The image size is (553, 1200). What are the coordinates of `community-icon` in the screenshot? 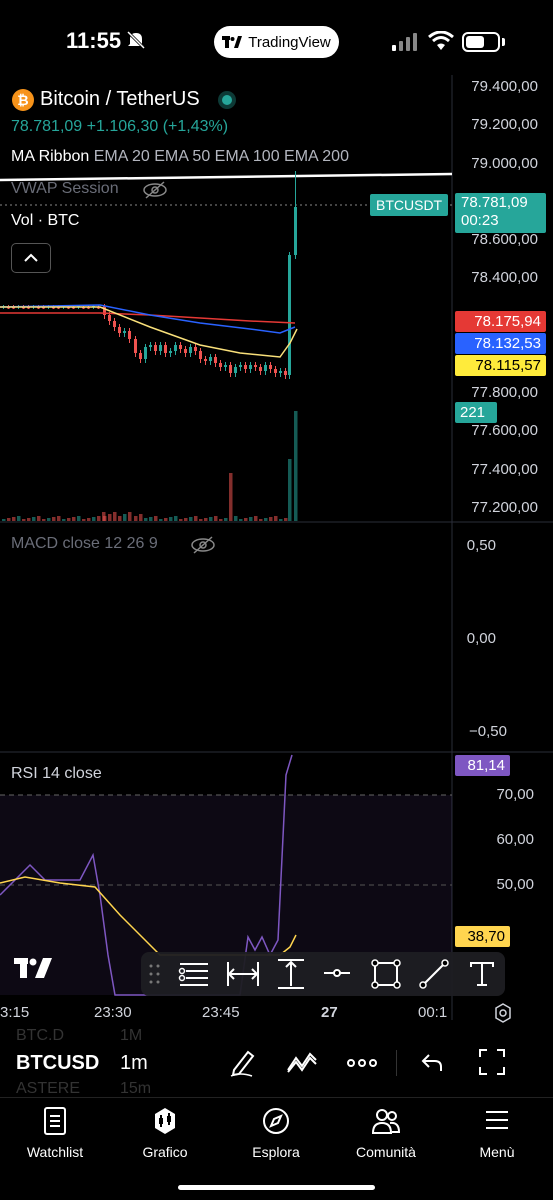 It's located at (386, 1121).